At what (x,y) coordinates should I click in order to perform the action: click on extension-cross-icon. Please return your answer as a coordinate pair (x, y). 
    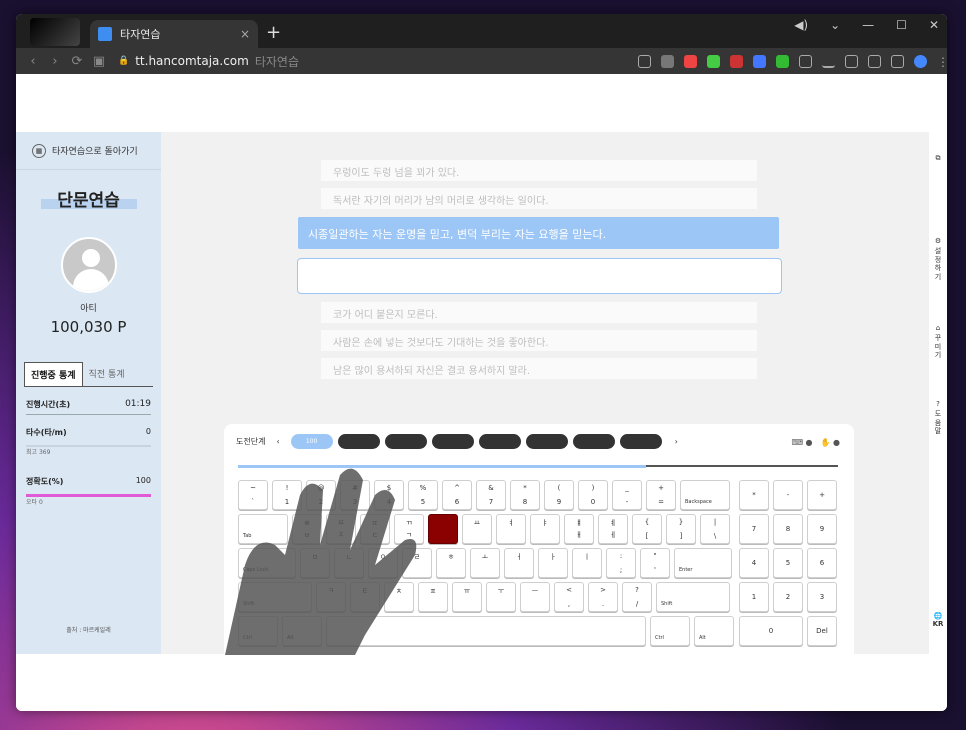
    Looking at the image, I should click on (736, 61).